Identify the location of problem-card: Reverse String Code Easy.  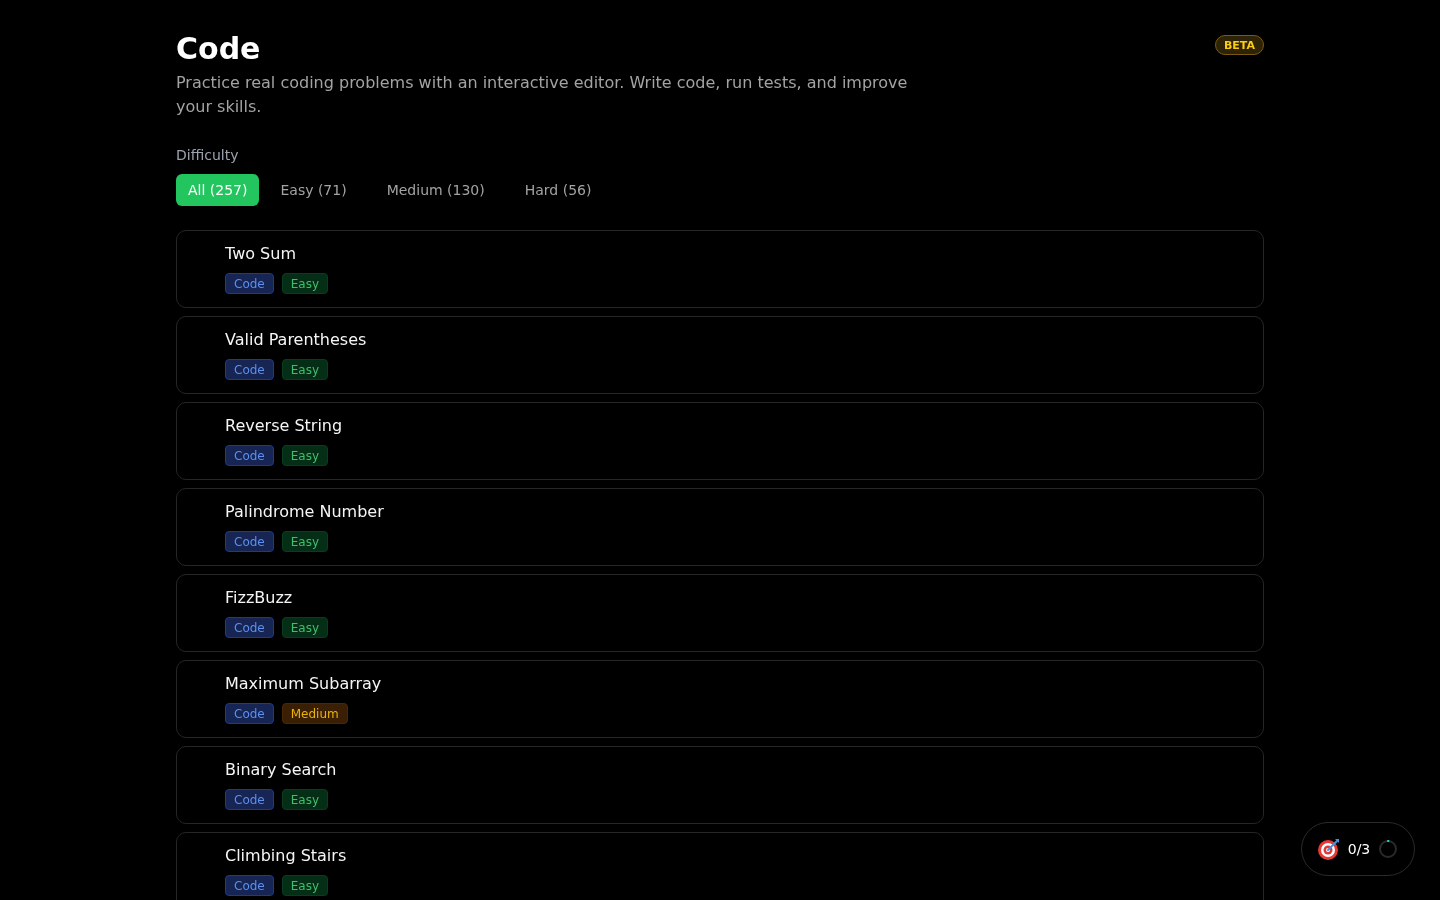
(720, 441).